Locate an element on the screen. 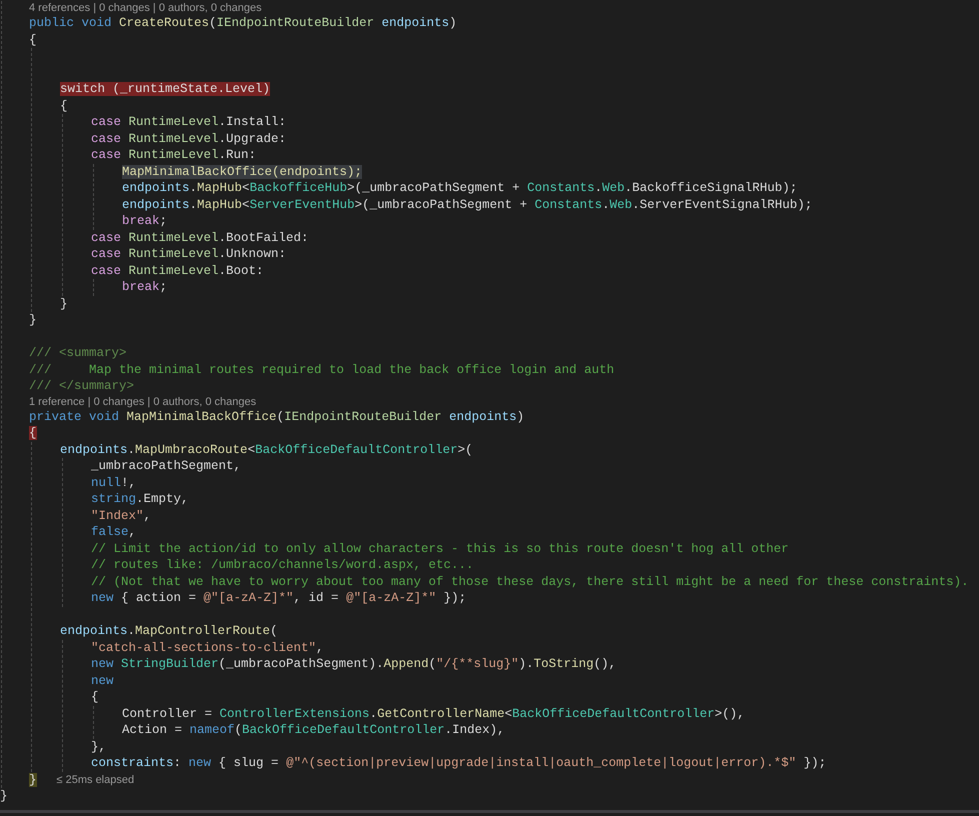 The image size is (979, 816). code-line: // (Not that we have to worry about too many of those these days, there still might be a need for these constraints). is located at coordinates (530, 582).